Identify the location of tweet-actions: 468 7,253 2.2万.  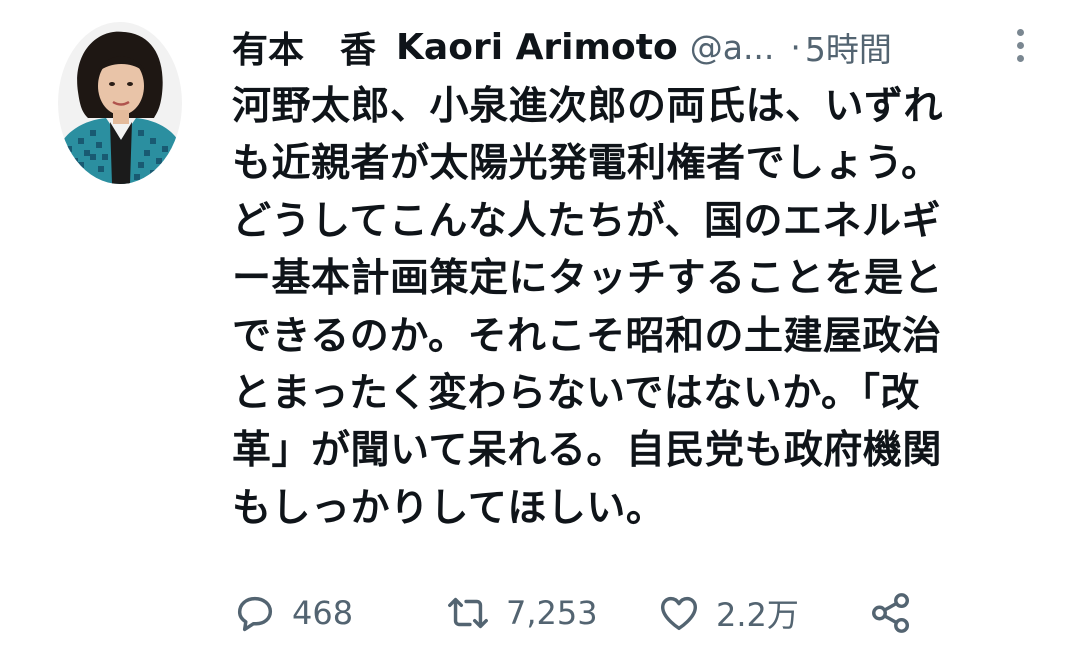
(582, 613).